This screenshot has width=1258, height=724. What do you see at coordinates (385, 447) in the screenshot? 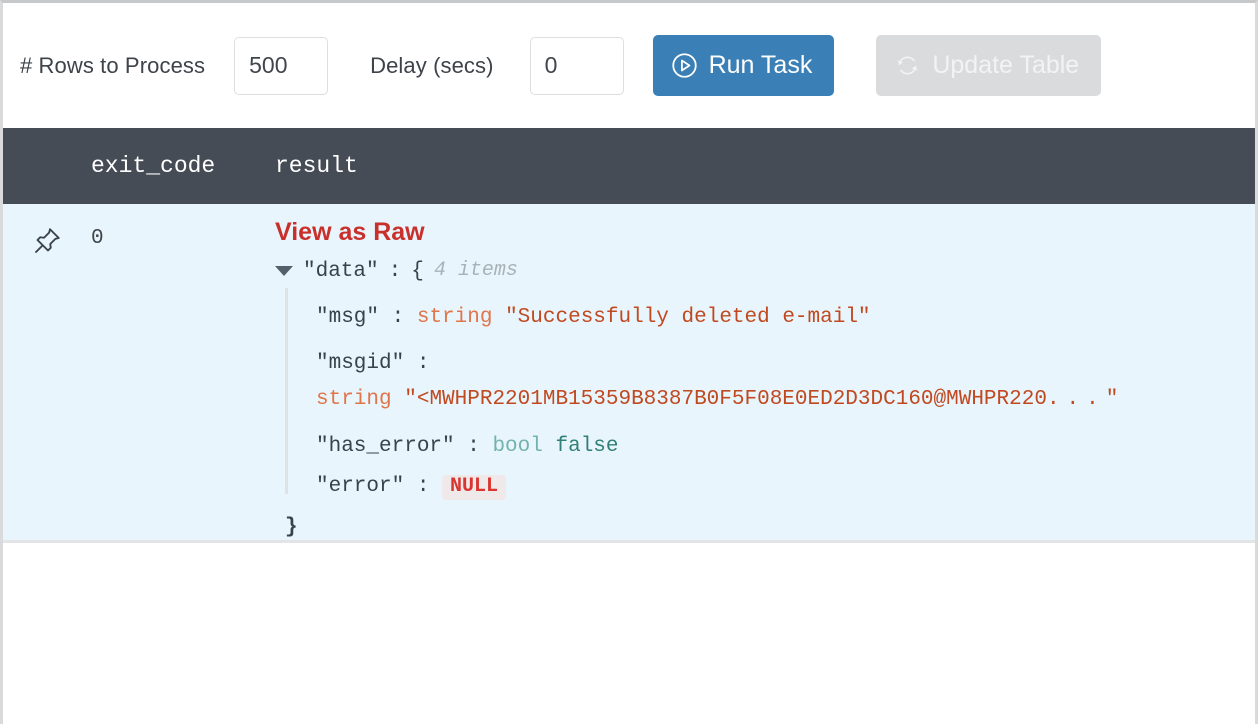
I see `json-key: "has_error"` at bounding box center [385, 447].